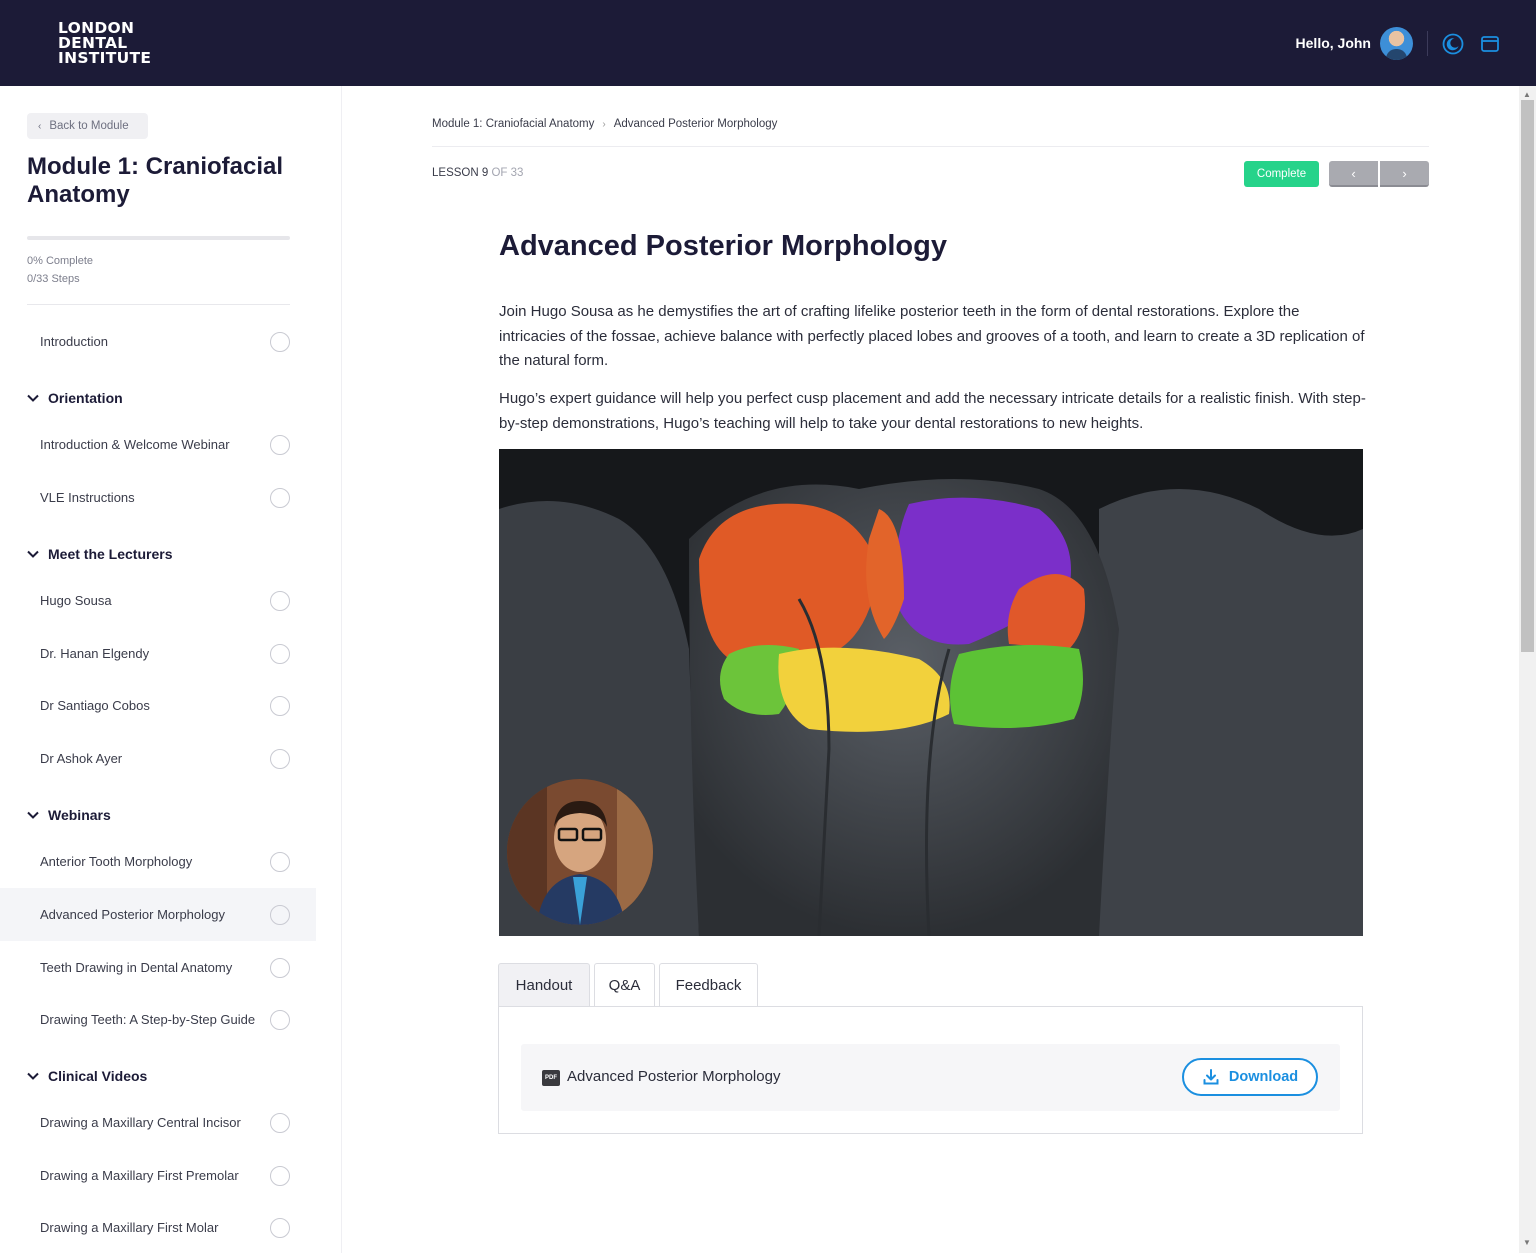  Describe the element at coordinates (1353, 174) in the screenshot. I see `previous-lesson-button: ‹` at that location.